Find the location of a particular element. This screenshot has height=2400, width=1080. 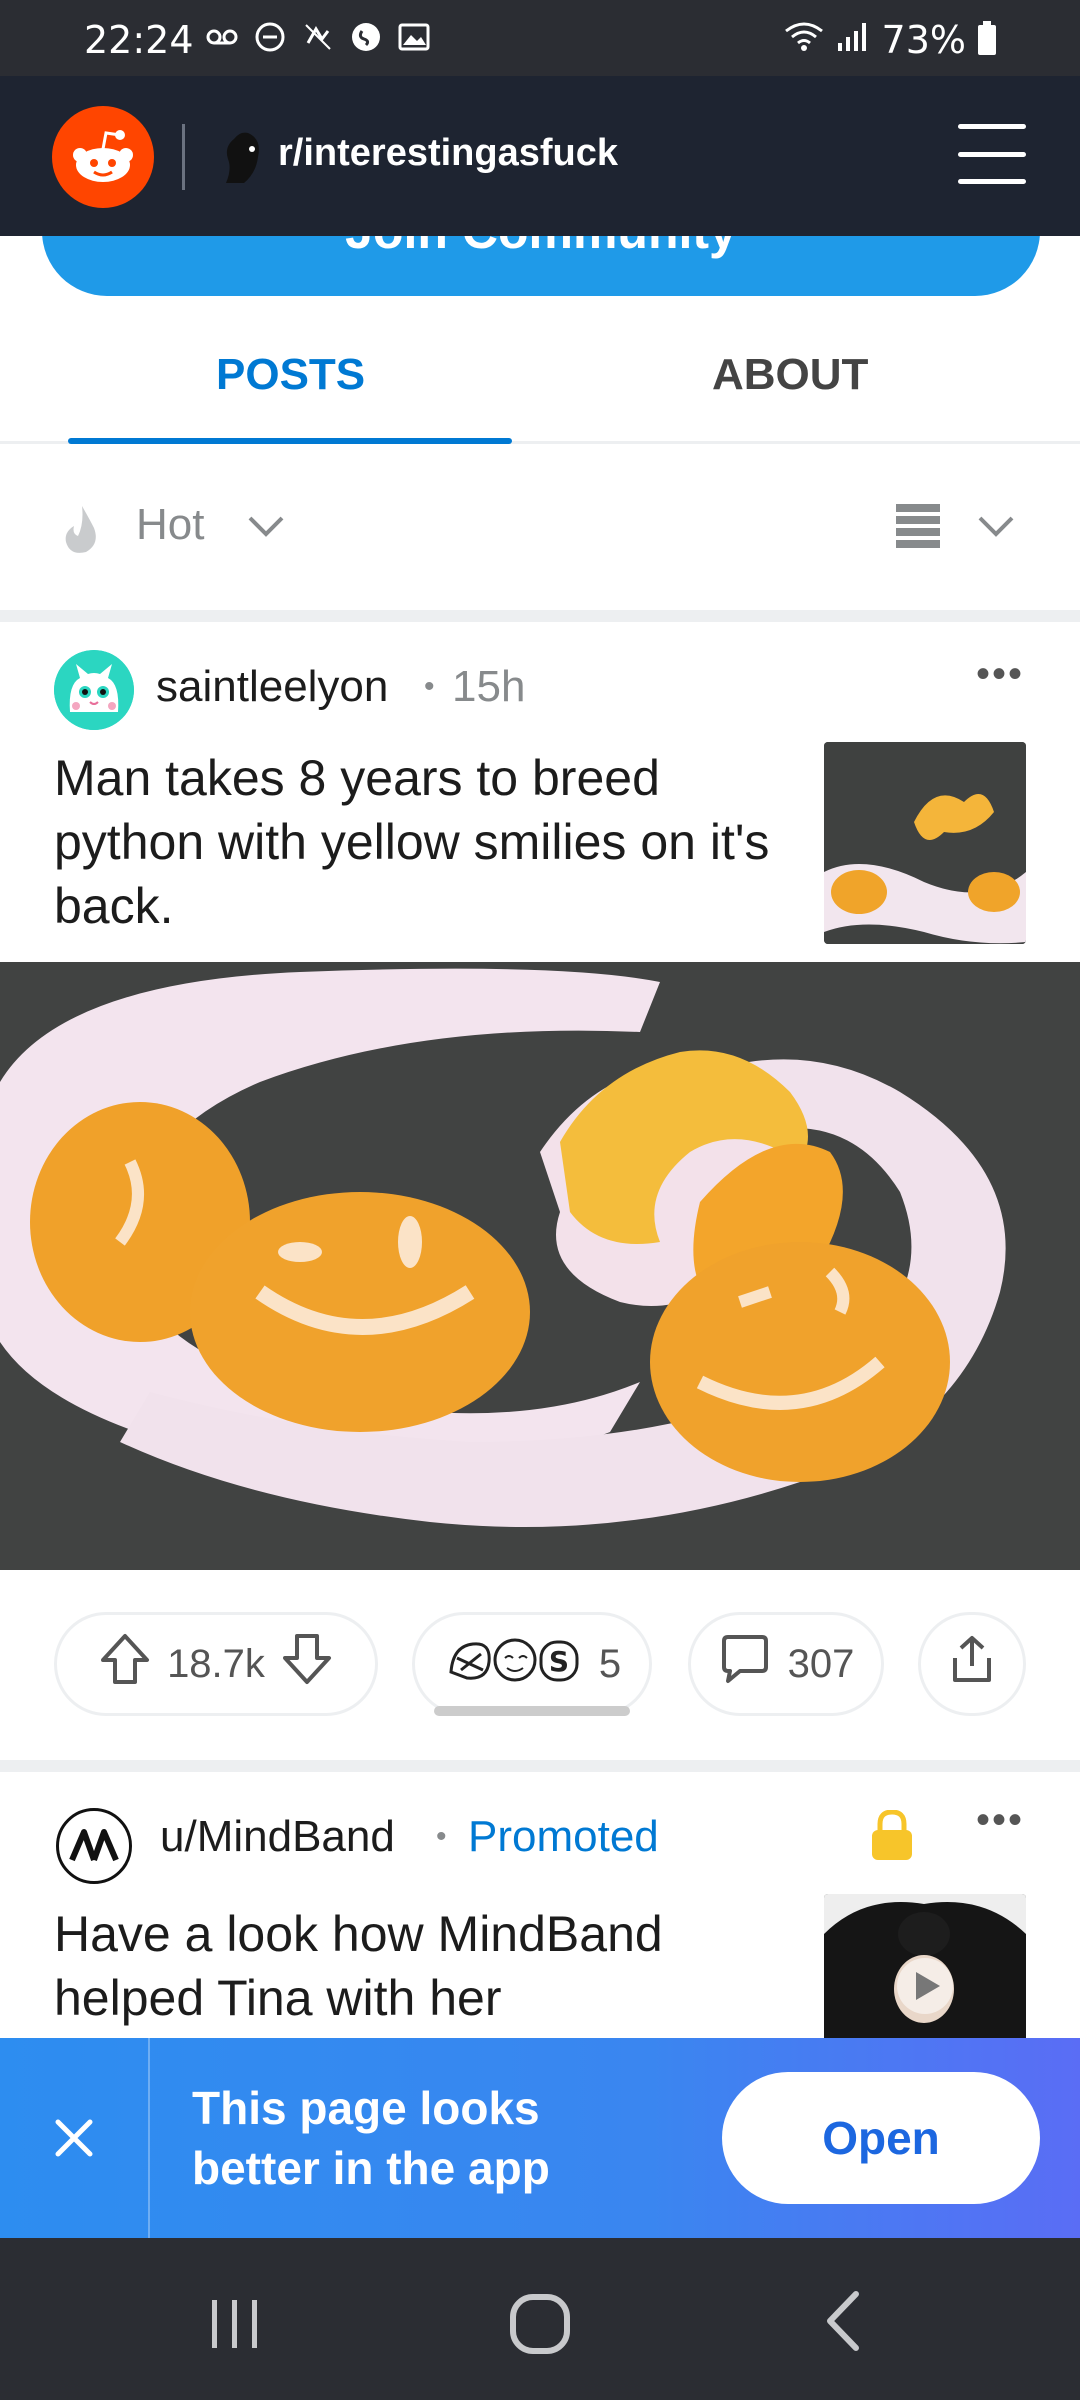

subreddit-name: r/interestingasfuck is located at coordinates (448, 153).